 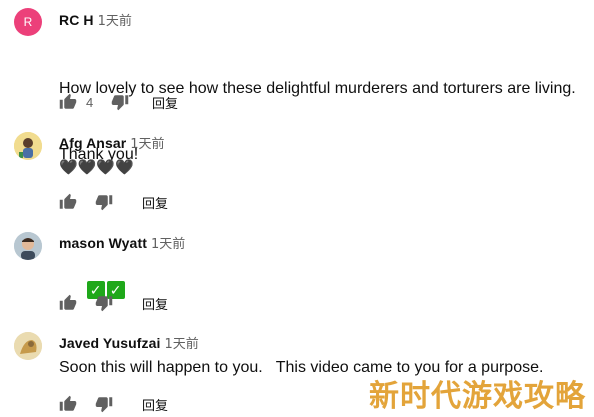 I want to click on comment-header: Afg Ansar 1天前, so click(x=112, y=142).